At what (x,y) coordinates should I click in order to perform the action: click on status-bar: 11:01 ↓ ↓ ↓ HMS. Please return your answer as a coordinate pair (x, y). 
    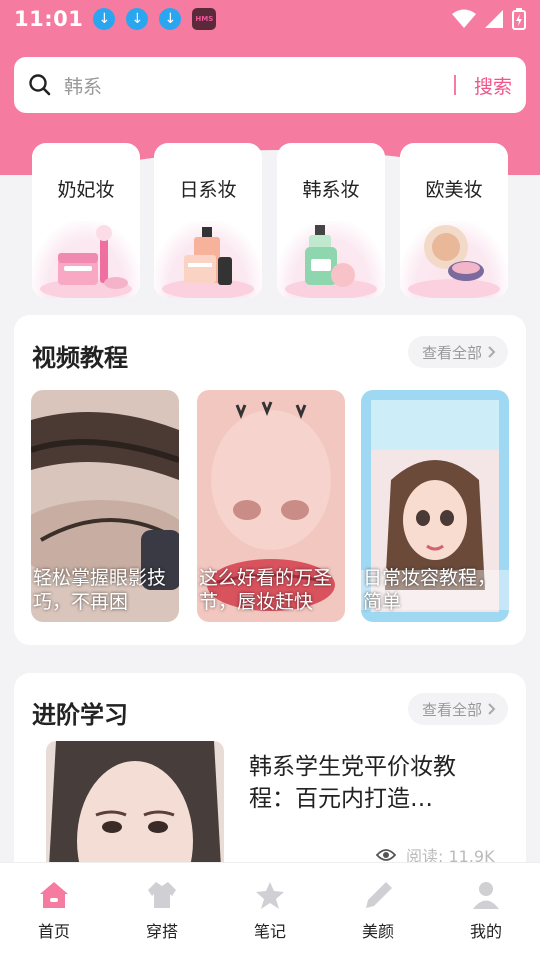
    Looking at the image, I should click on (270, 19).